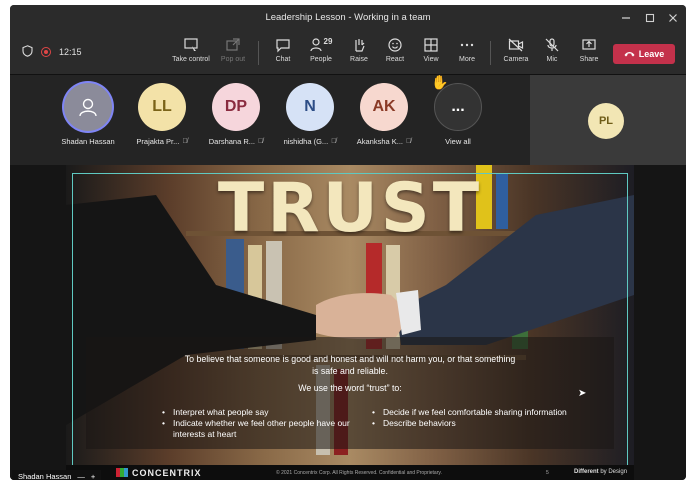  What do you see at coordinates (93, 476) in the screenshot?
I see `plus-icon: +` at bounding box center [93, 476].